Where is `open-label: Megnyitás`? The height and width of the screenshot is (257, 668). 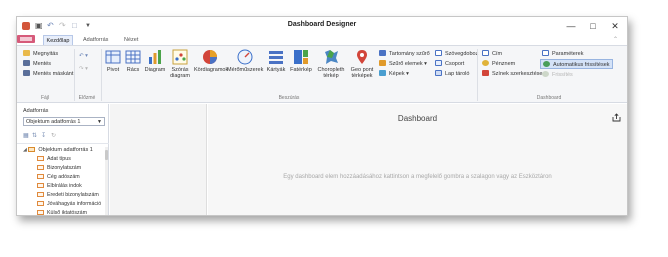 open-label: Megnyitás is located at coordinates (46, 54).